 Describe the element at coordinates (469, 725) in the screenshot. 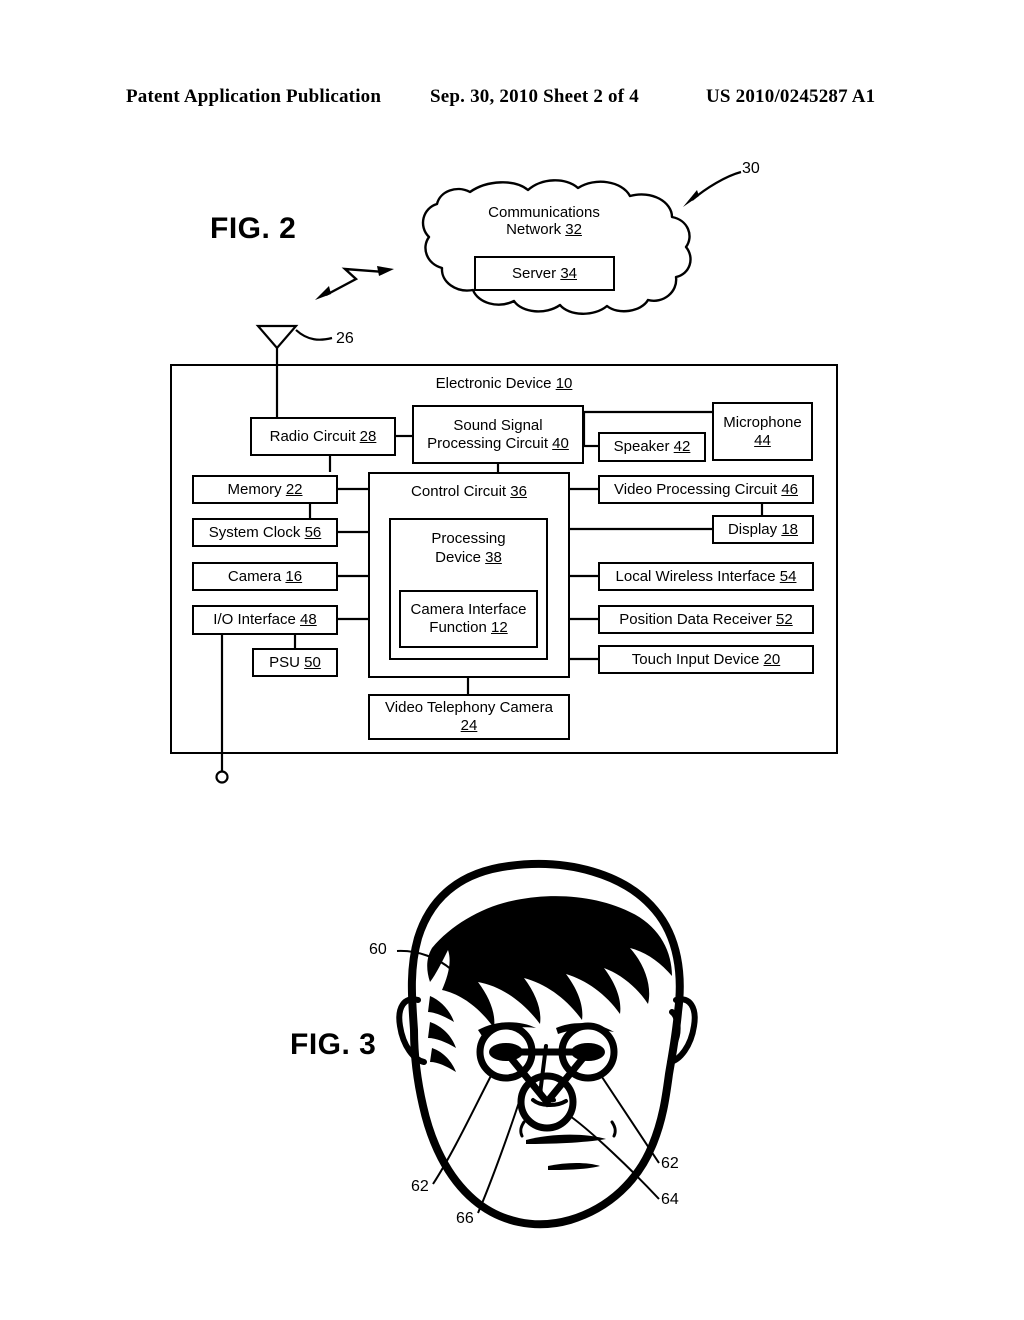

I see `video-telephony-ref: 24` at that location.